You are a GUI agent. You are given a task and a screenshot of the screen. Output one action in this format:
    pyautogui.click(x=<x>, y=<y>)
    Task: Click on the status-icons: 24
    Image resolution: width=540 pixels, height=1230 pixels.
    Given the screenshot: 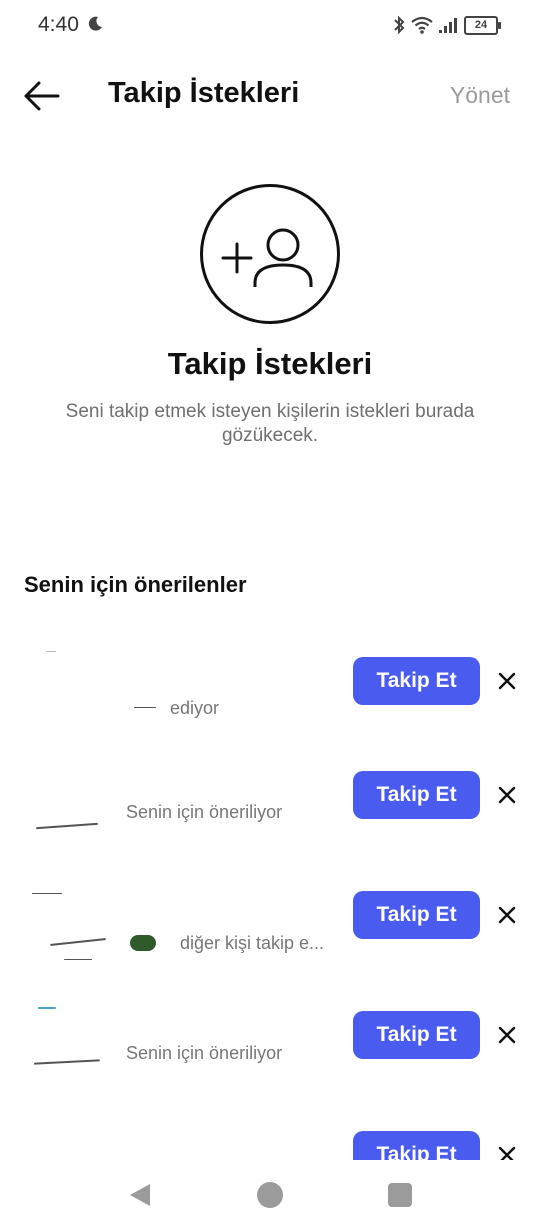 What is the action you would take?
    pyautogui.click(x=446, y=25)
    